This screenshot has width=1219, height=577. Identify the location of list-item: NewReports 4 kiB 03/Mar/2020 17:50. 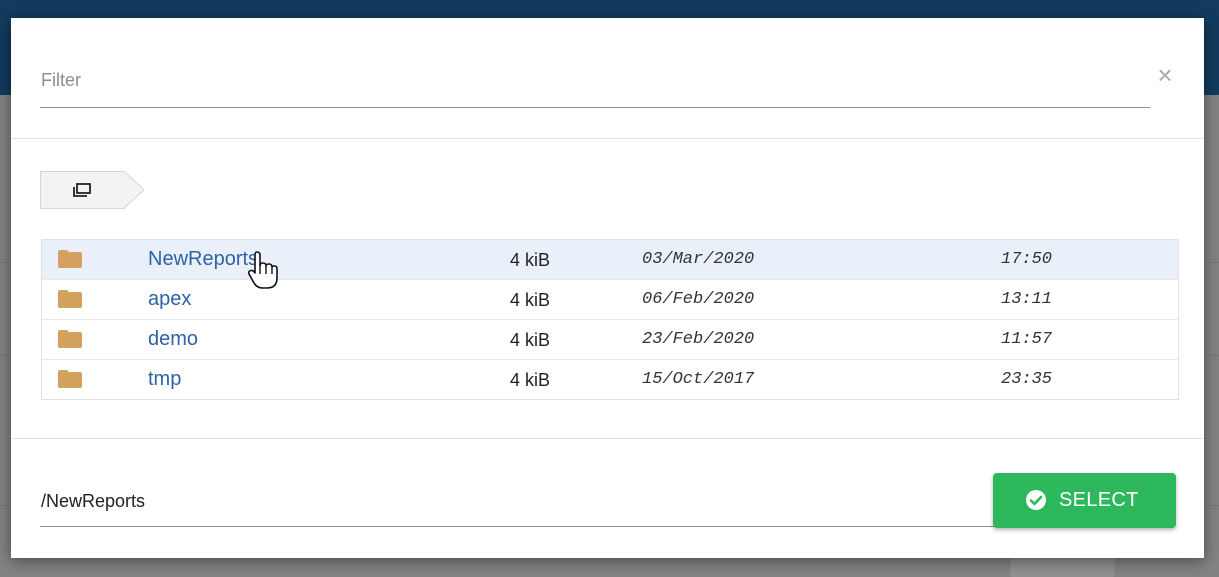
(610, 260).